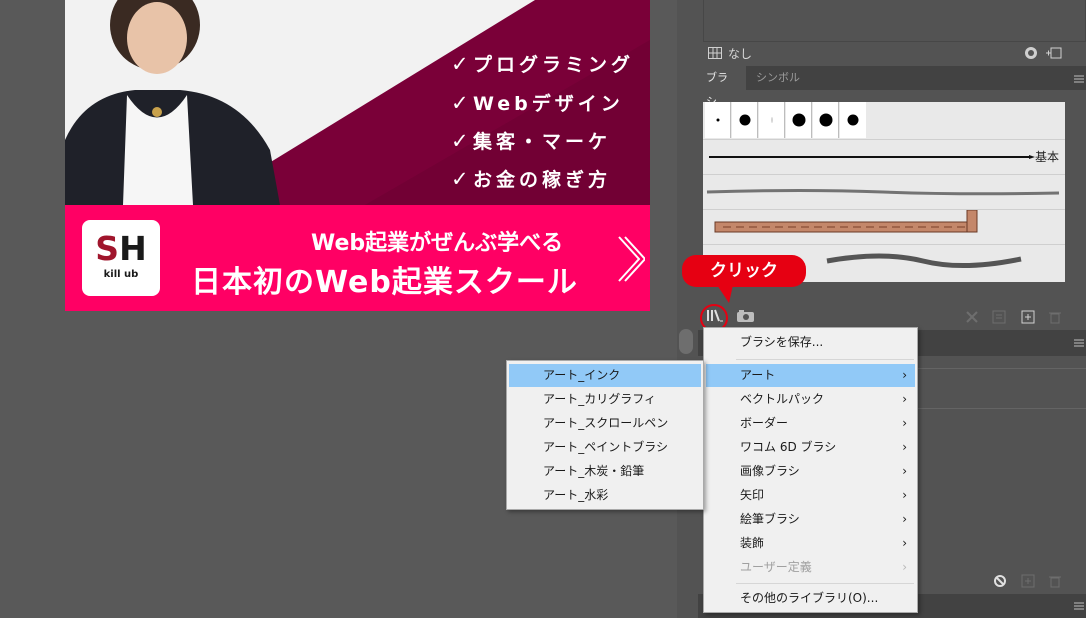 This screenshot has width=1086, height=618. Describe the element at coordinates (846, 221) in the screenshot. I see `pattern-stroke-preview` at that location.